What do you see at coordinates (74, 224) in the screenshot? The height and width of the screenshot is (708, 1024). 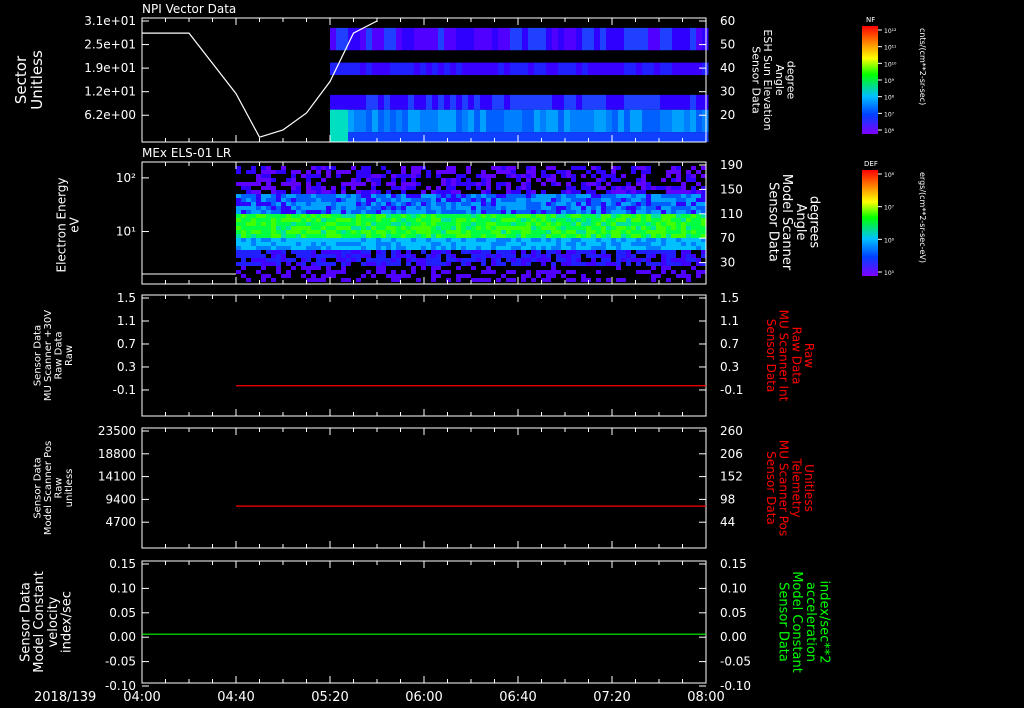 I see `axis-label-line: eV` at bounding box center [74, 224].